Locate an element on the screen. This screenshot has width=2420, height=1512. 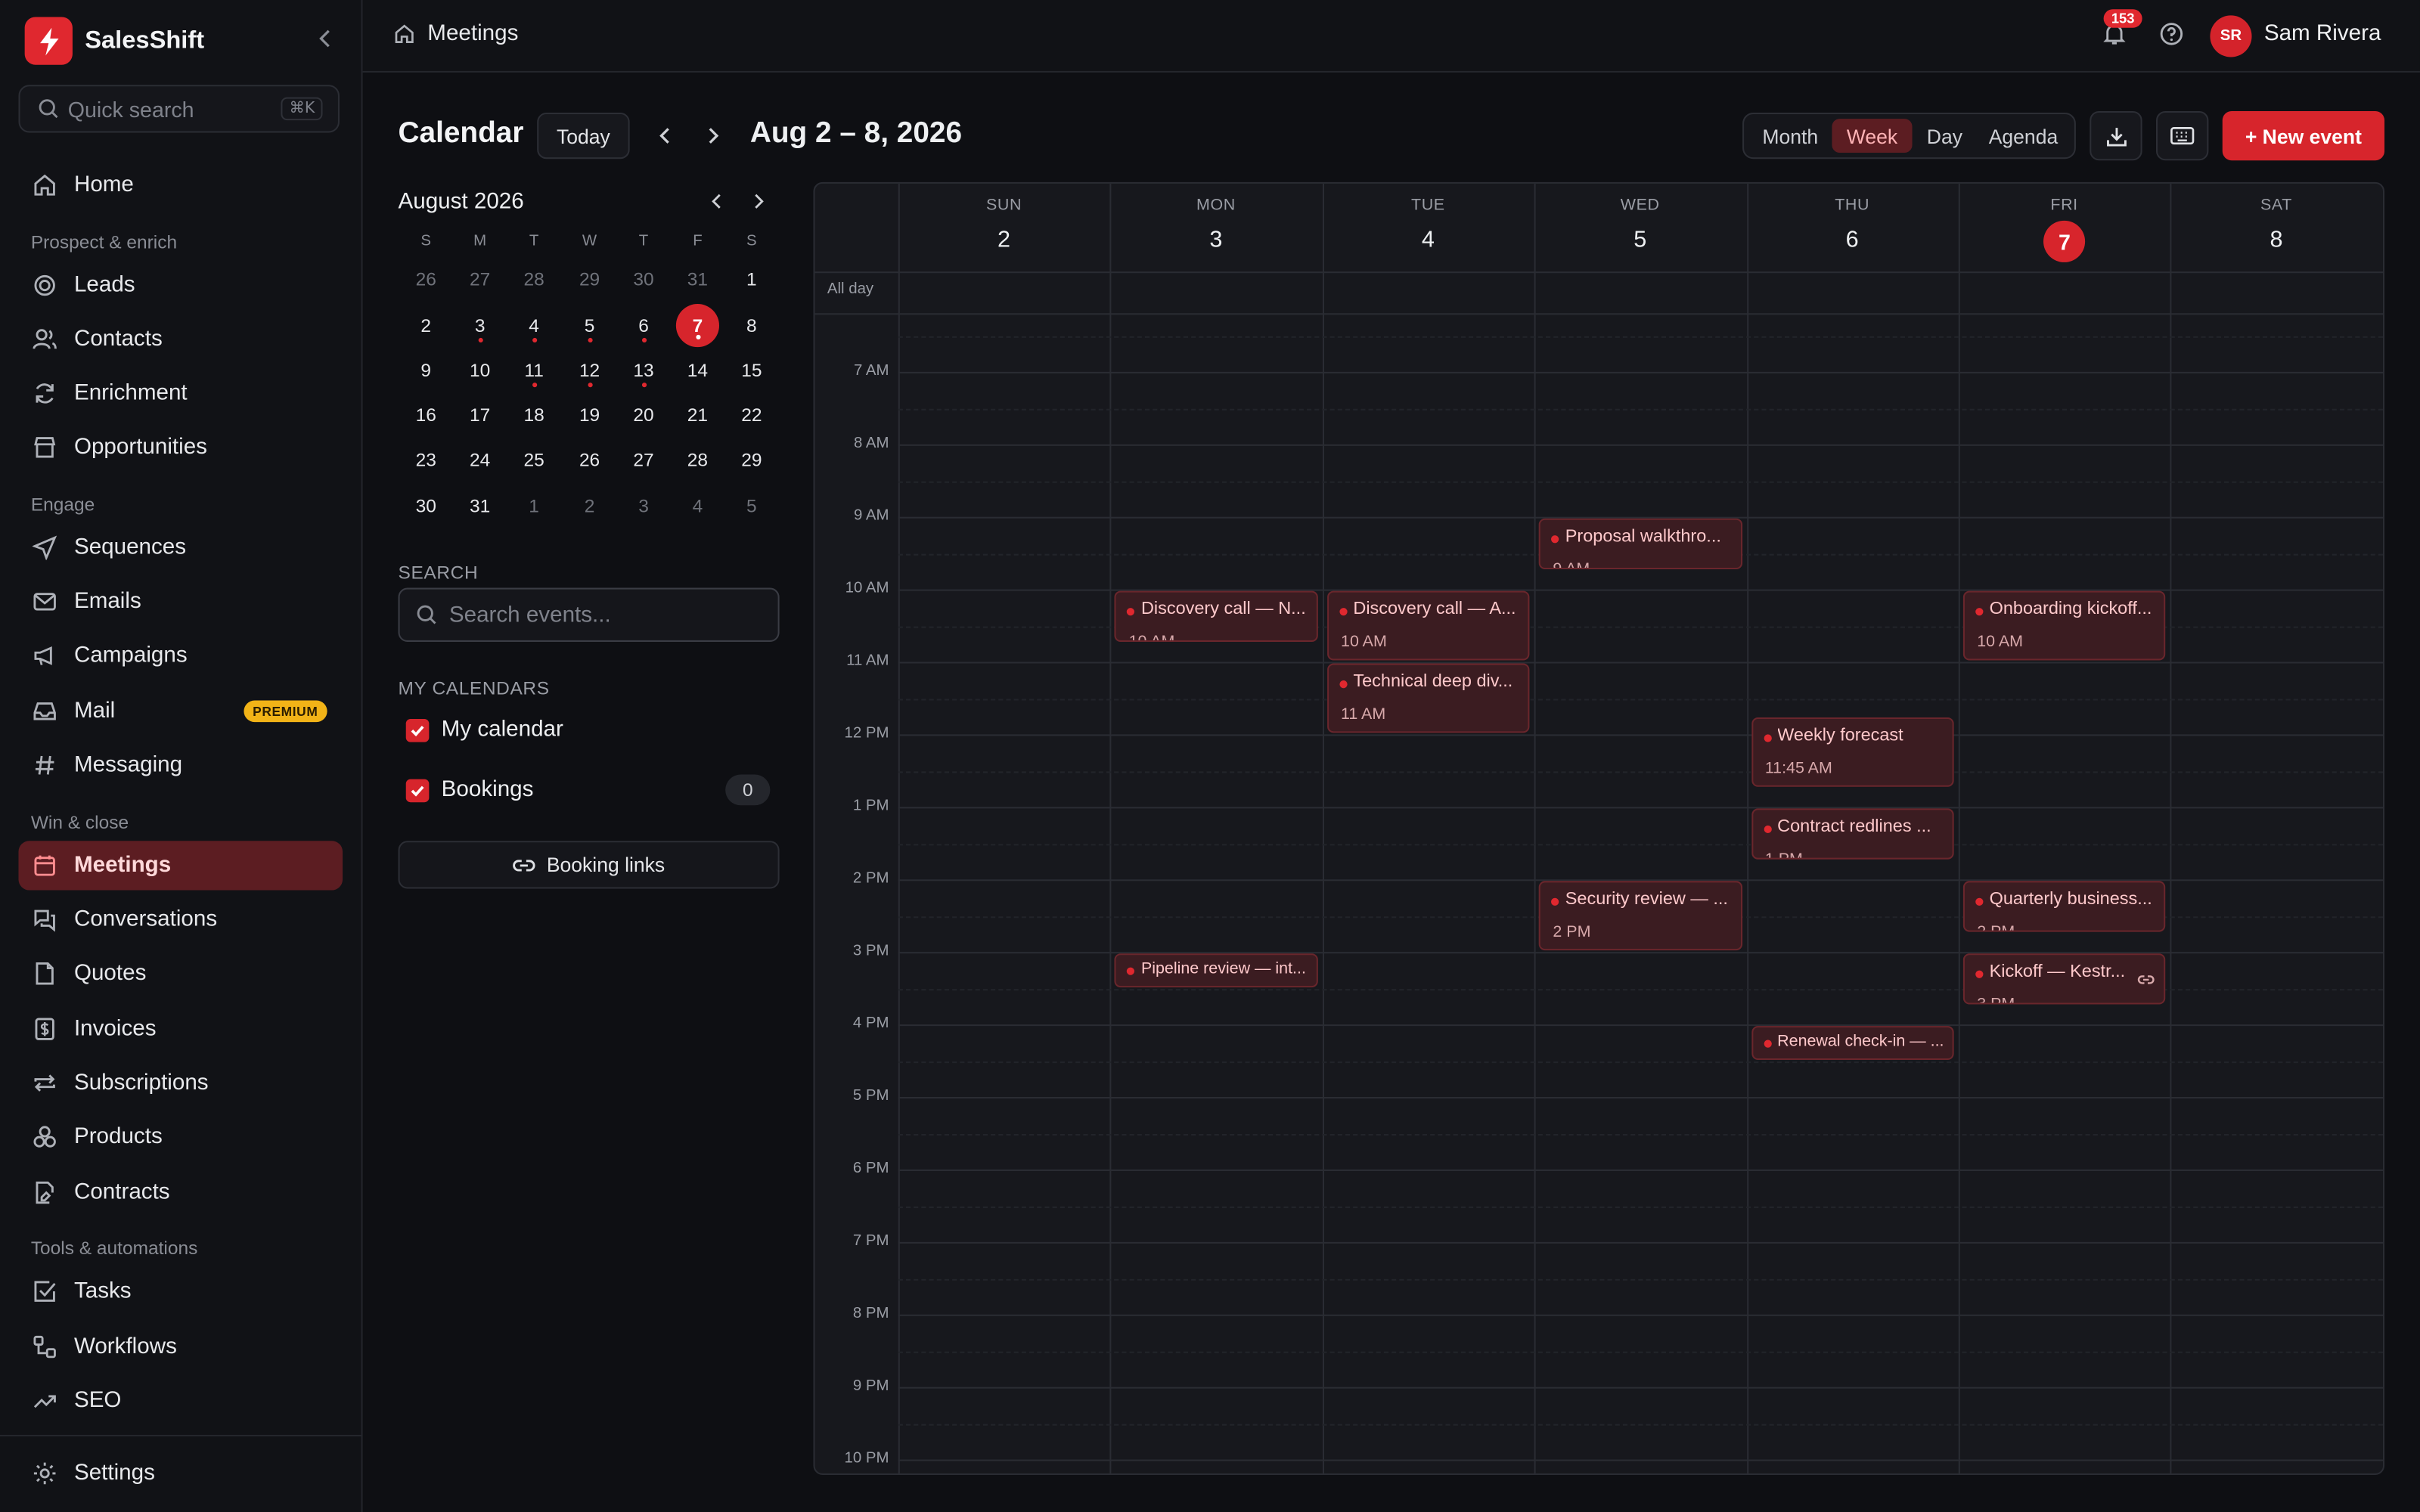
booking-links-button: Booking links is located at coordinates (589, 865).